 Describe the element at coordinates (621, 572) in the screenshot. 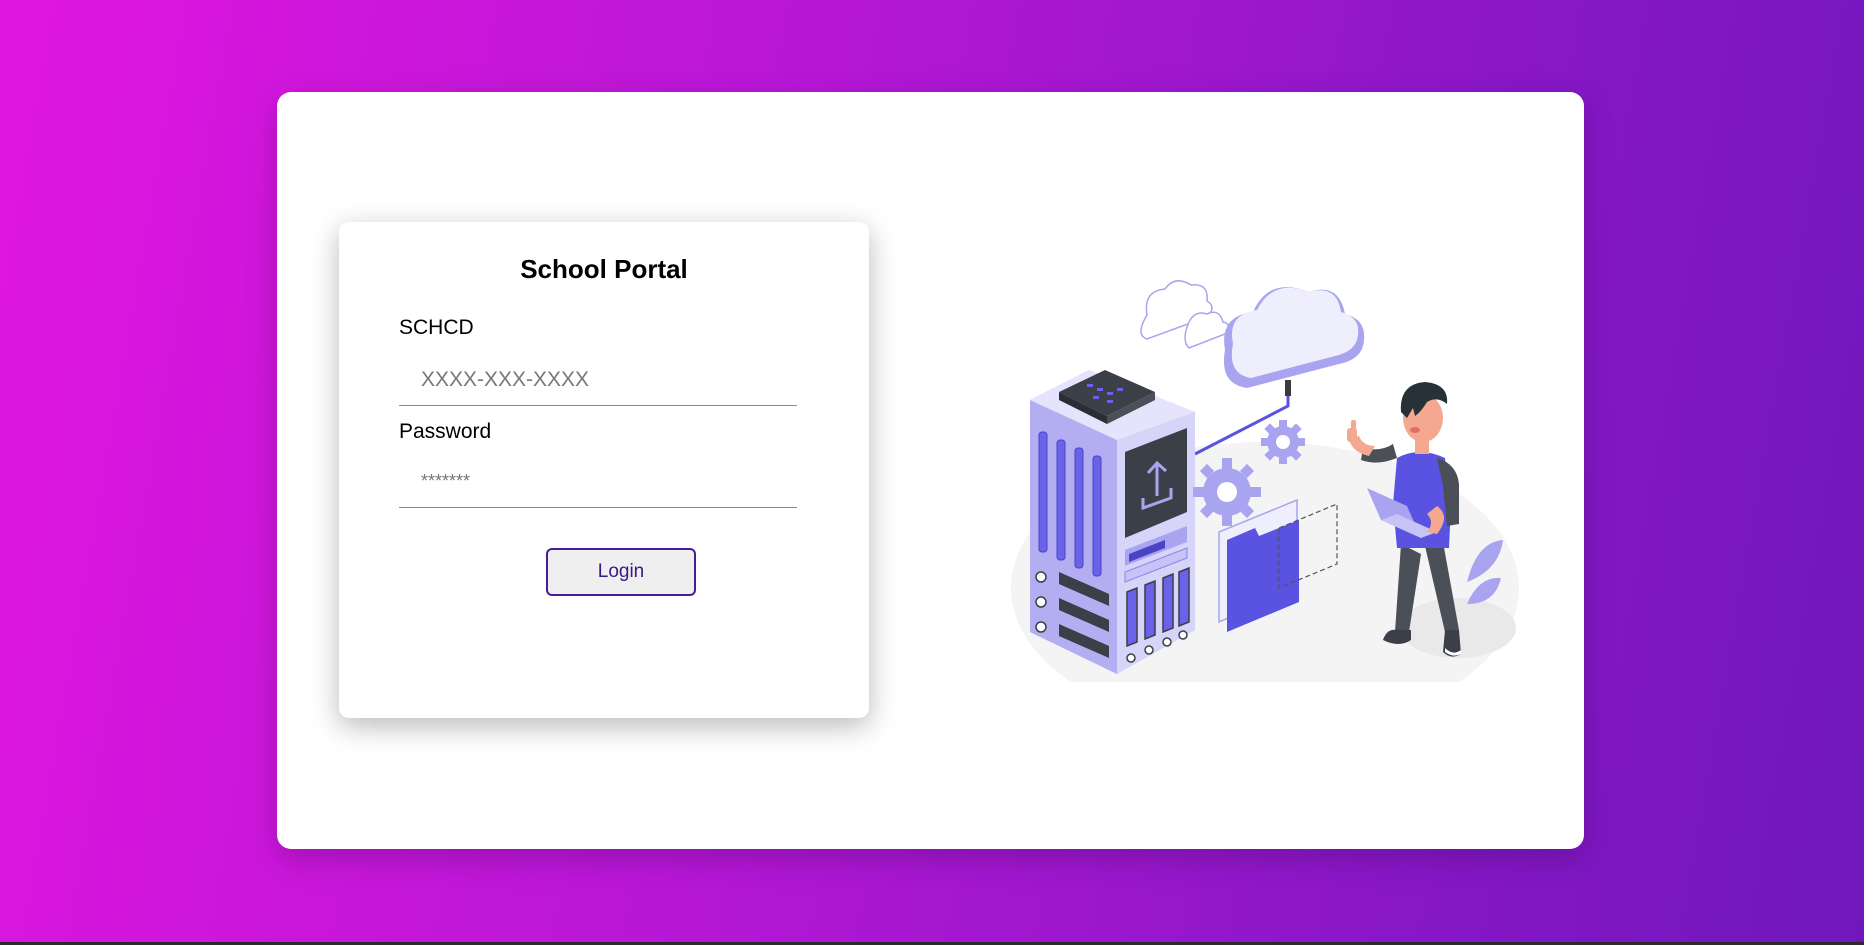

I see `login-button: Login` at that location.